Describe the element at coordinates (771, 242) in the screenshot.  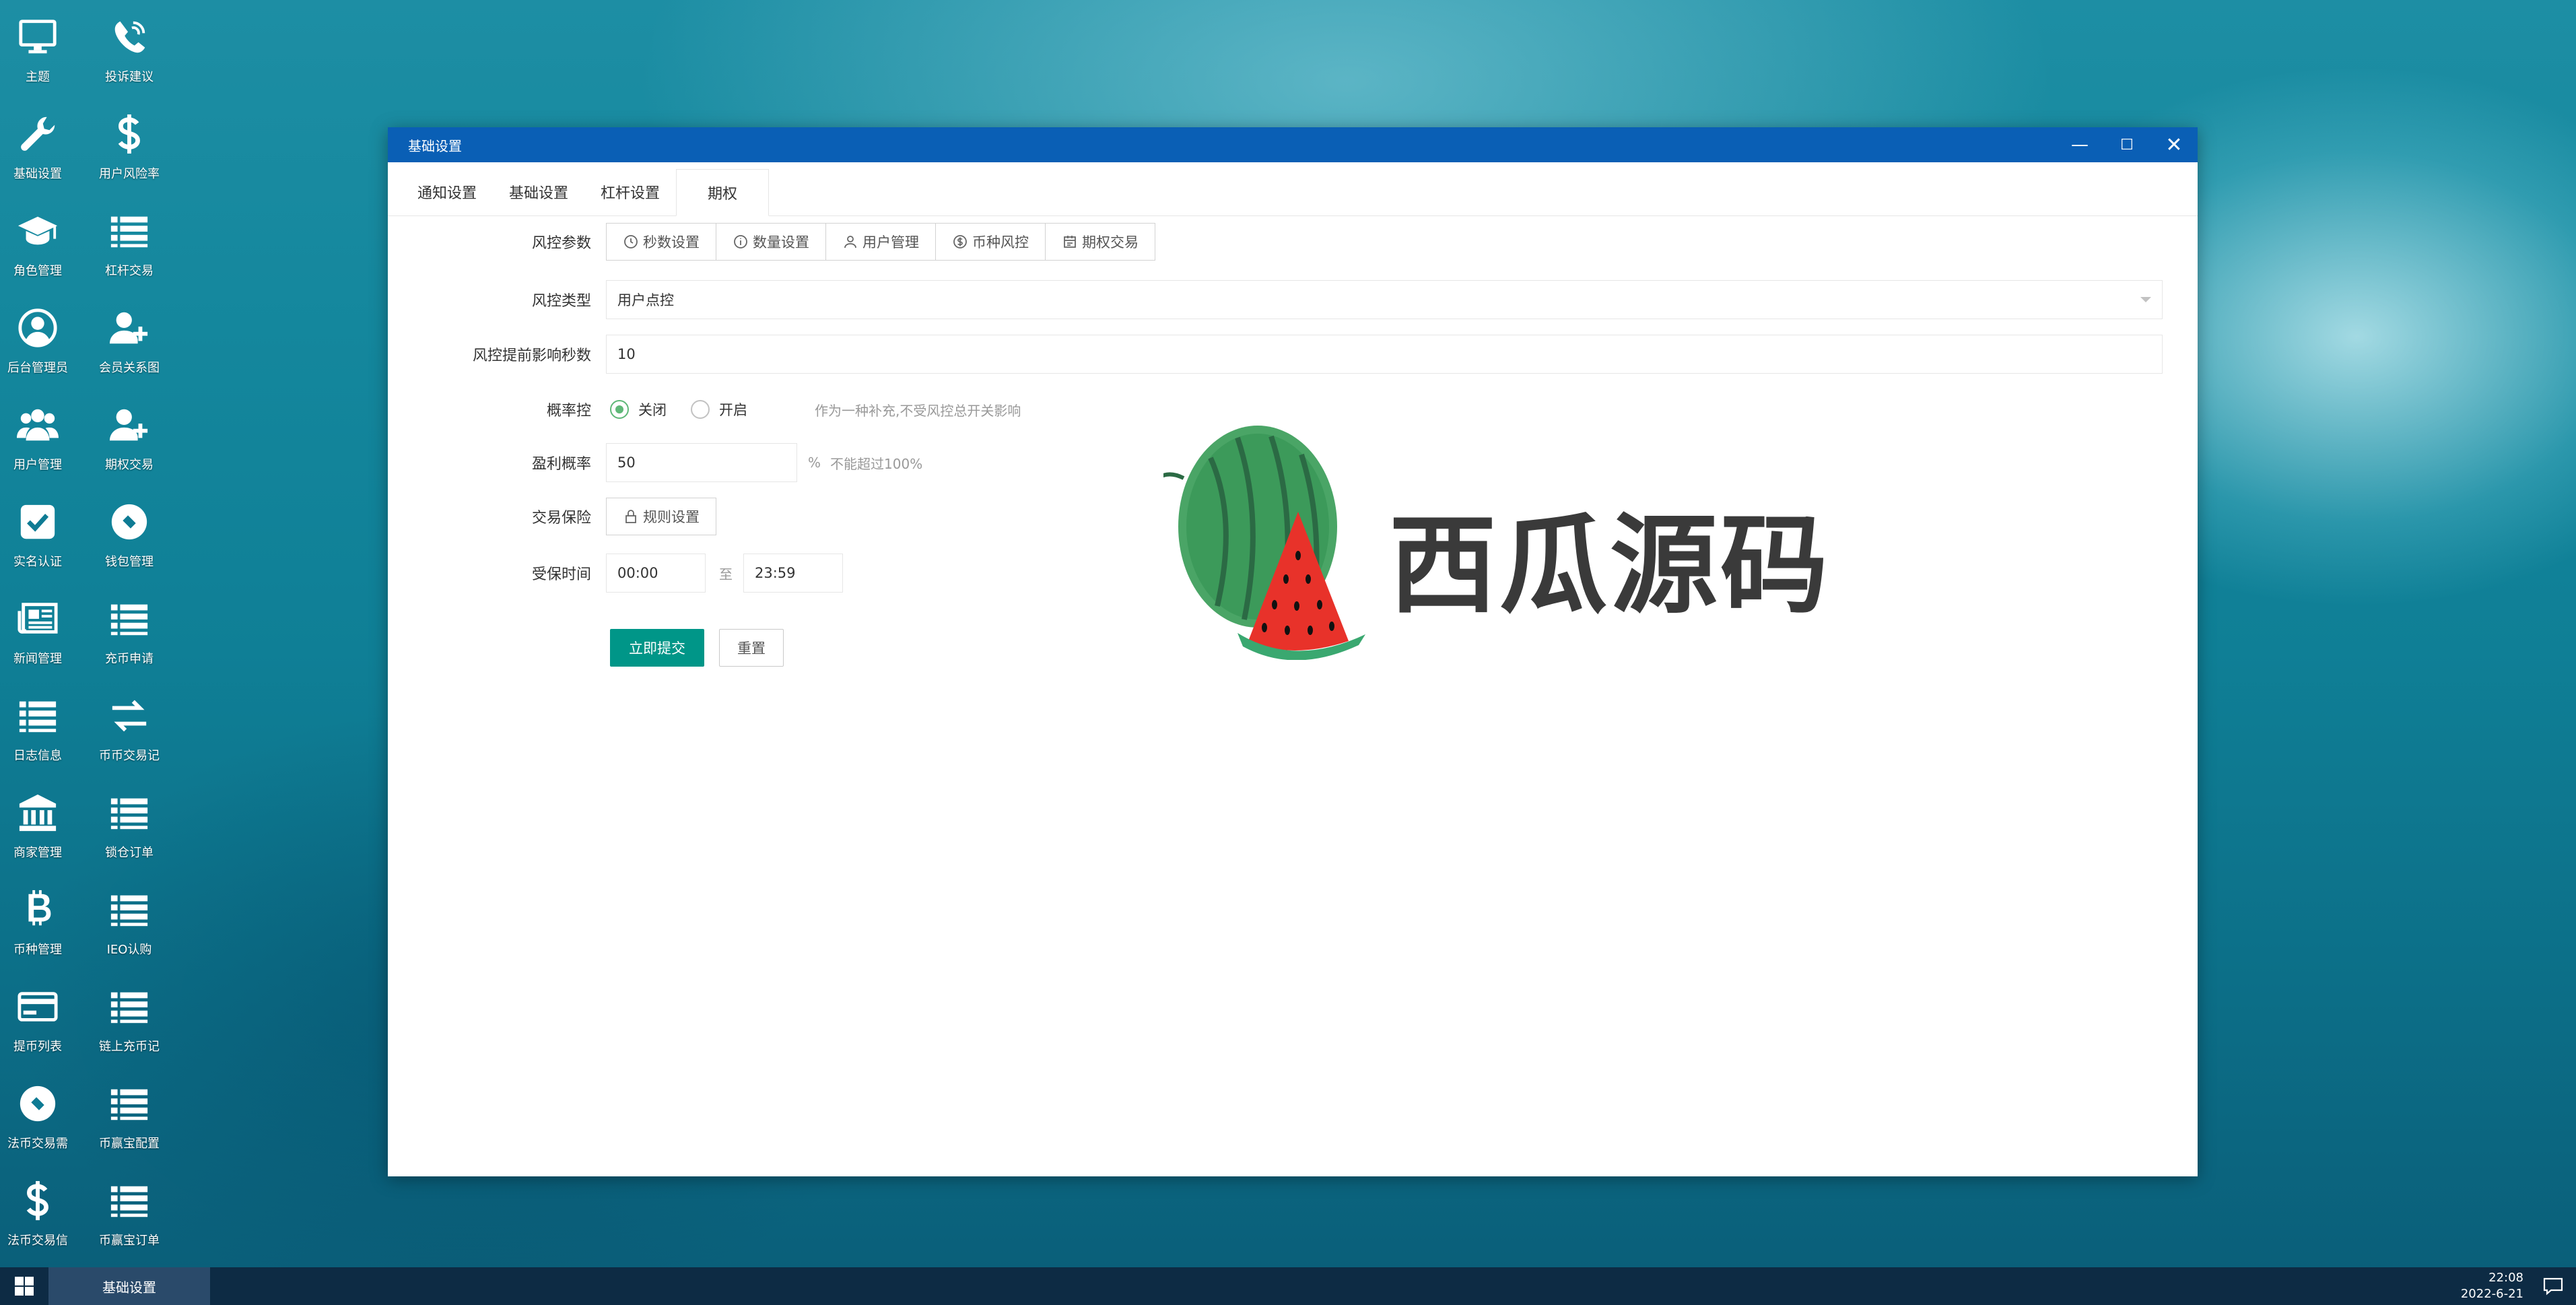
I see `quantity-settings-button: 数量设置` at that location.